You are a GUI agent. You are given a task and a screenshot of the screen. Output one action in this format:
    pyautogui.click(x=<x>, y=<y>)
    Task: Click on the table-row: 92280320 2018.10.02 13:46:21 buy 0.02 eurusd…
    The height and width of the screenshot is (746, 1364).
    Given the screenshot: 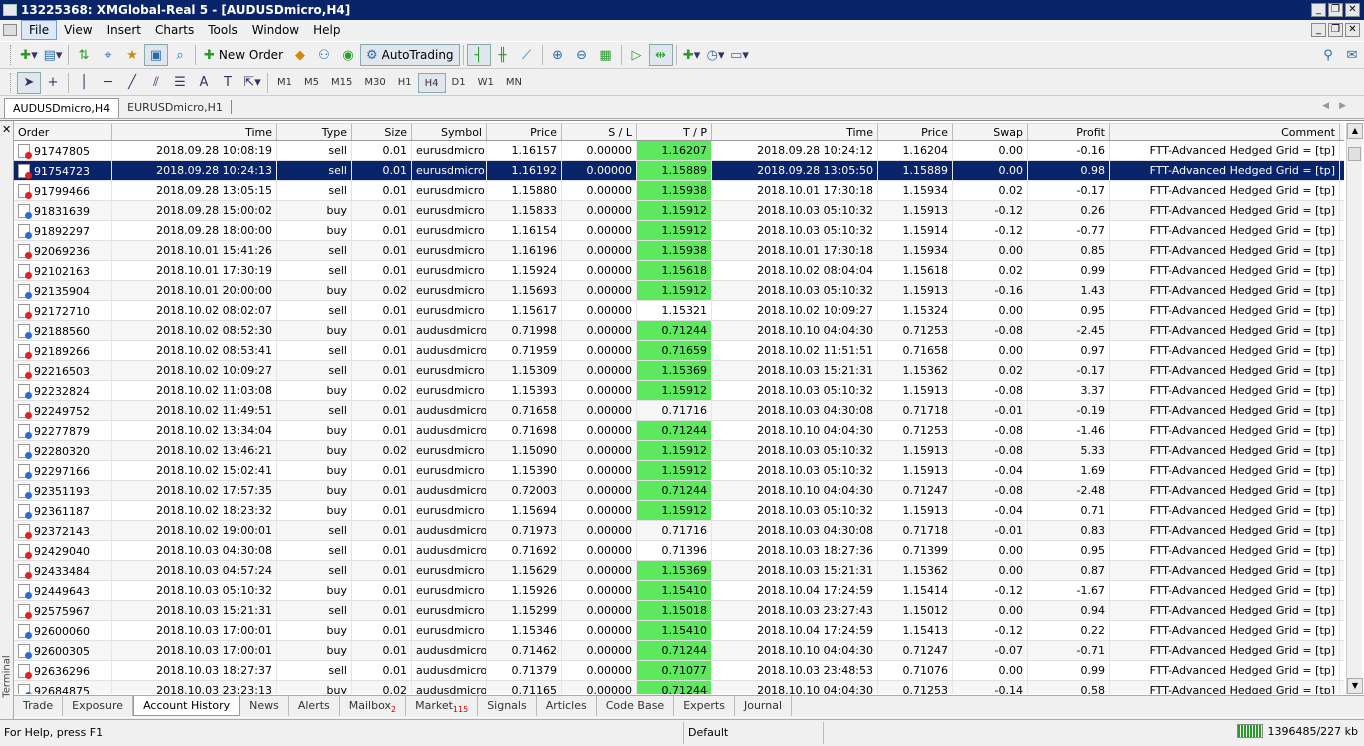 What is the action you would take?
    pyautogui.click(x=679, y=451)
    